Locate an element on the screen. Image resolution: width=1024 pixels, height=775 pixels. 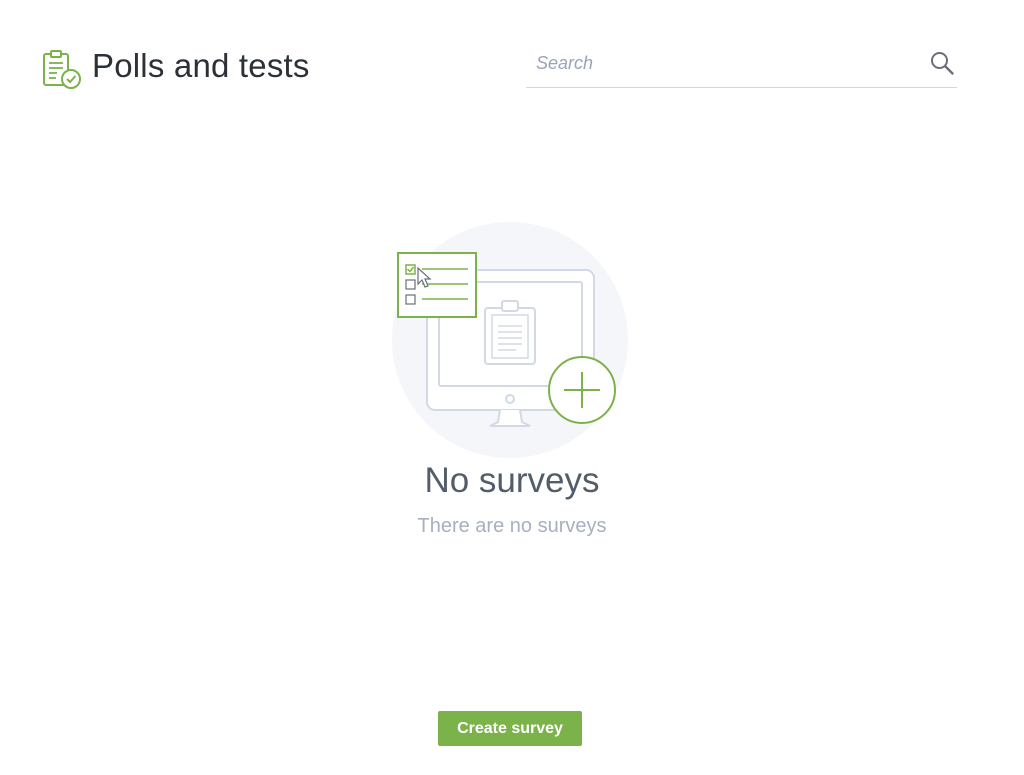
empty-state-title: No surveys is located at coordinates (512, 480).